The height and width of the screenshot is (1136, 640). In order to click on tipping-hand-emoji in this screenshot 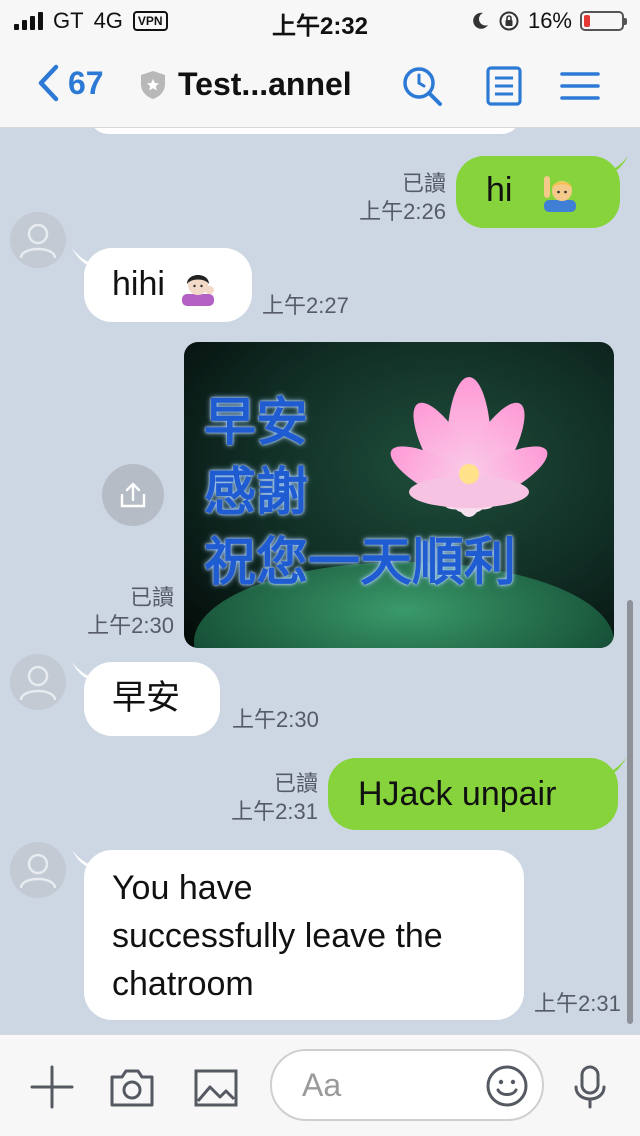, I will do `click(198, 290)`.